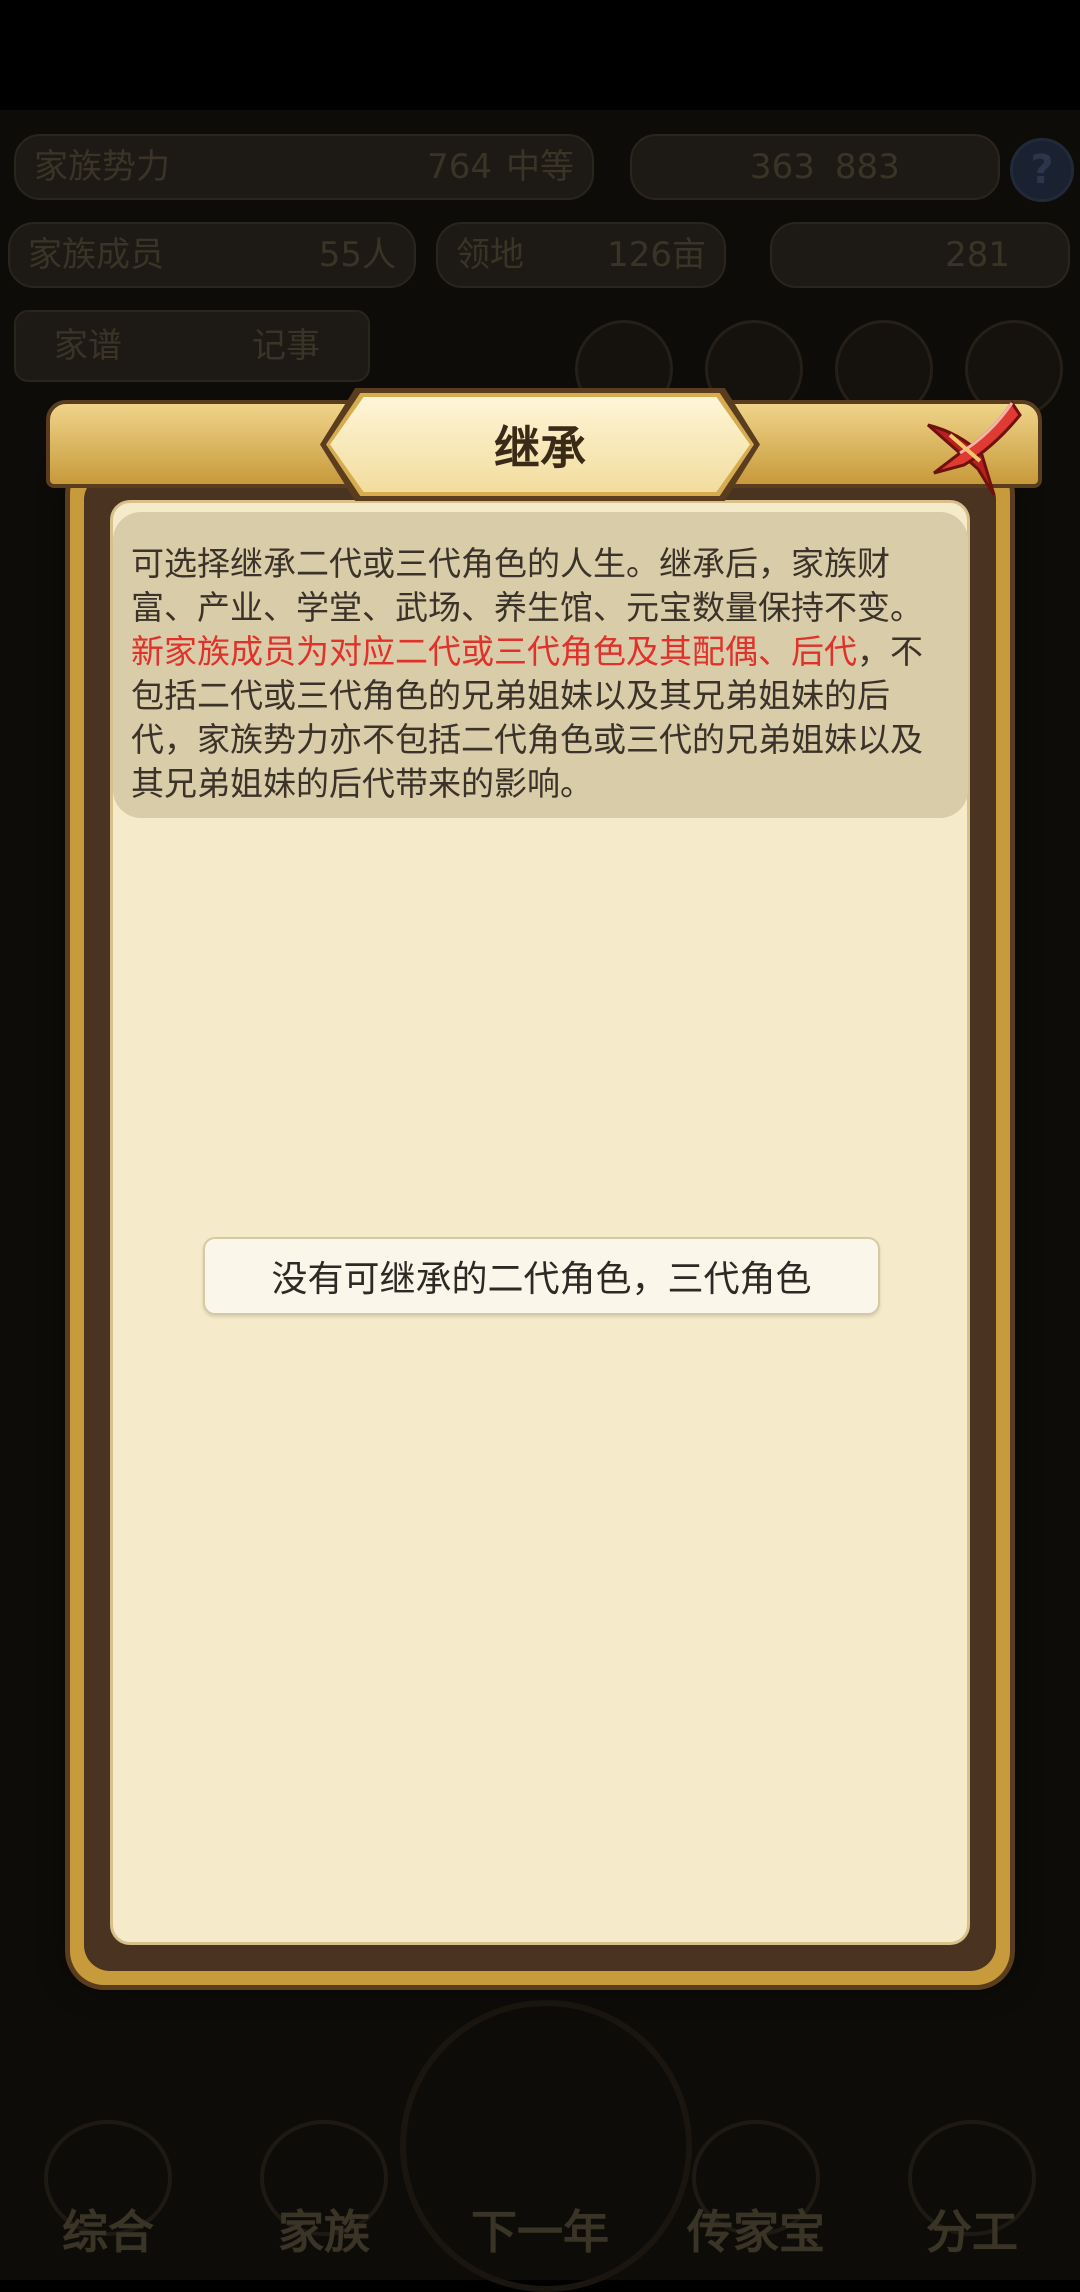 The width and height of the screenshot is (1080, 2292). What do you see at coordinates (920, 255) in the screenshot?
I see `gold-bar: 281` at bounding box center [920, 255].